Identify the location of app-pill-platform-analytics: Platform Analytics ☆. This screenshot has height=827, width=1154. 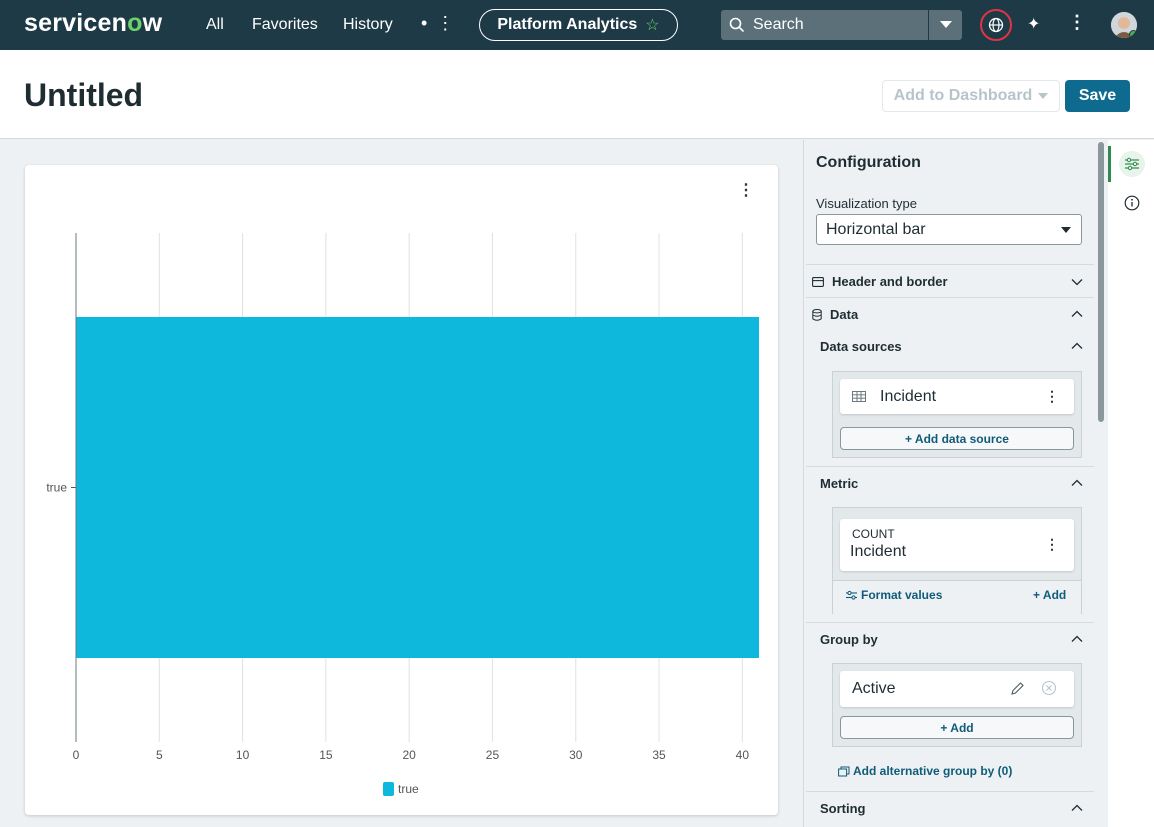
(578, 25).